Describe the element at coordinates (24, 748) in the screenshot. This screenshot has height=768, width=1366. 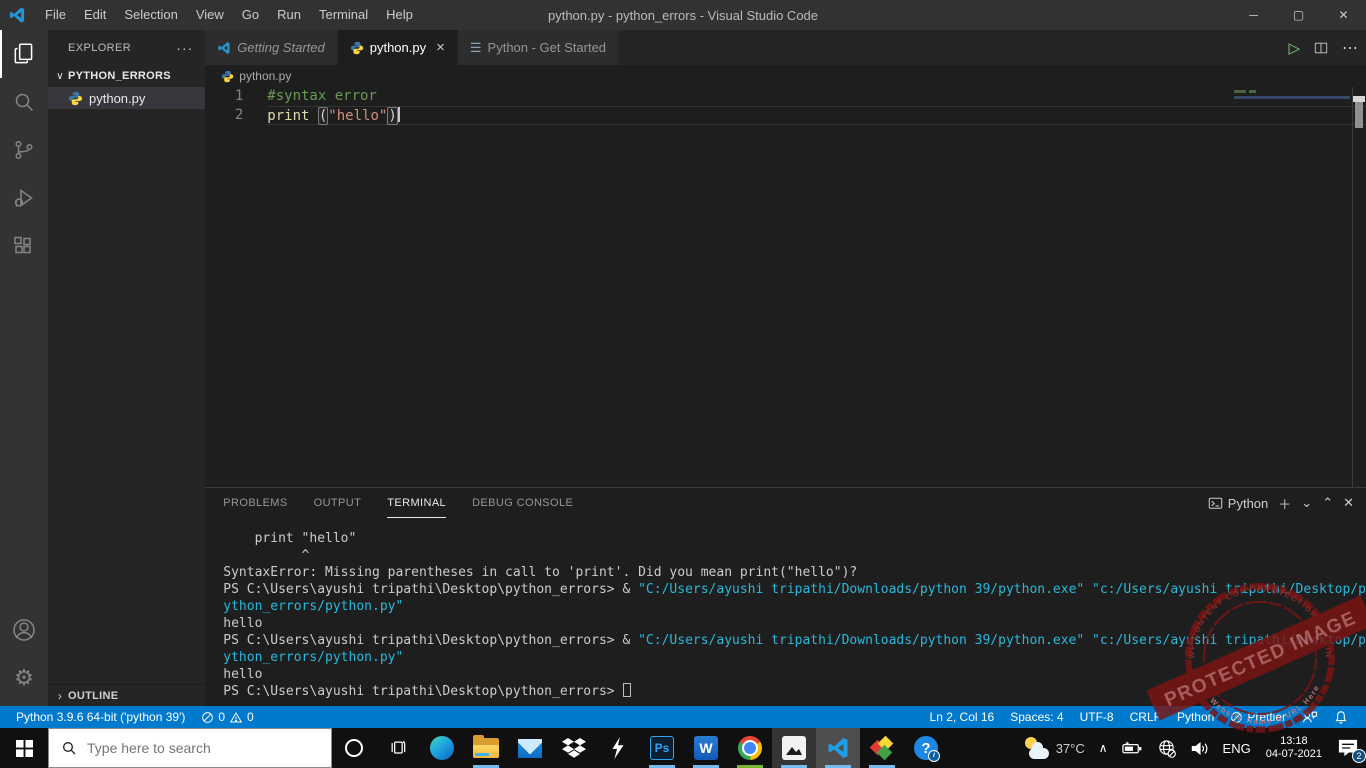
I see `start-button` at that location.